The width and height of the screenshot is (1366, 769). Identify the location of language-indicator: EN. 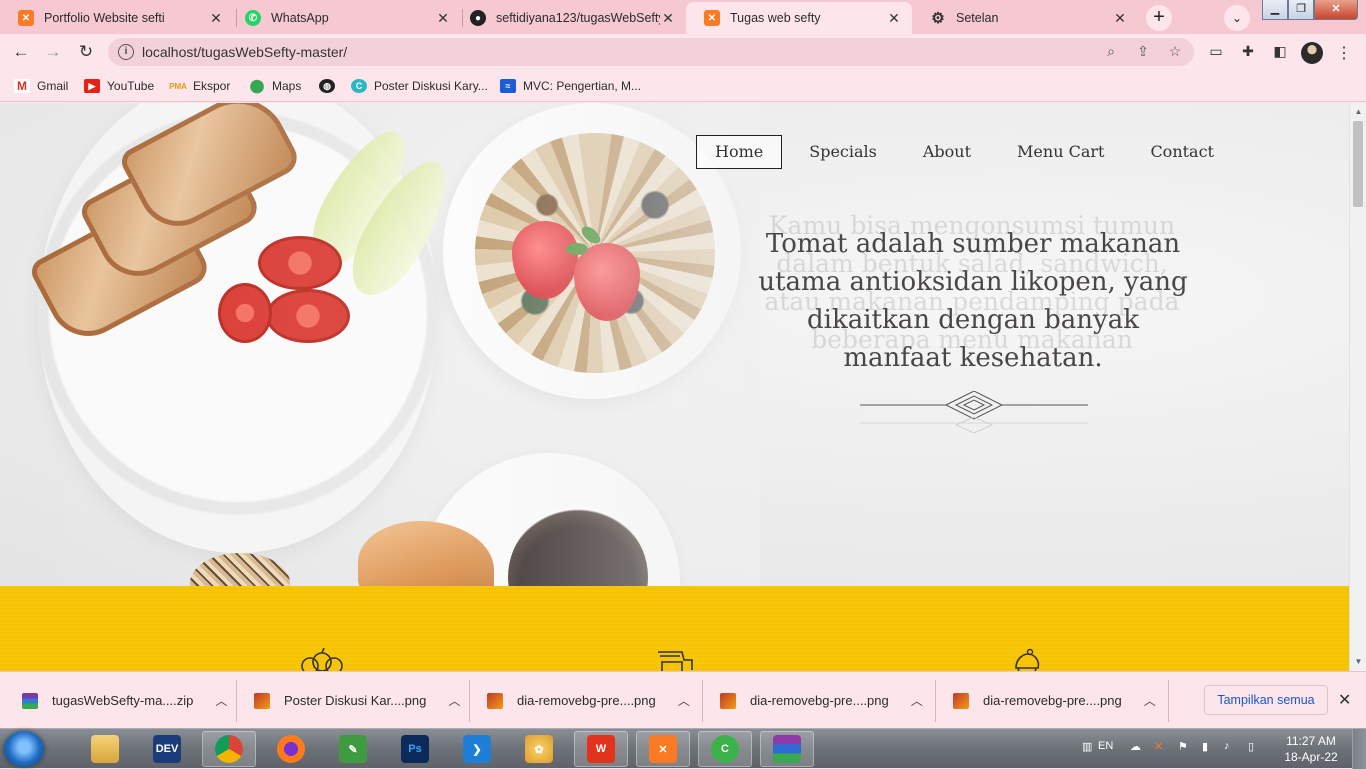
(1105, 746).